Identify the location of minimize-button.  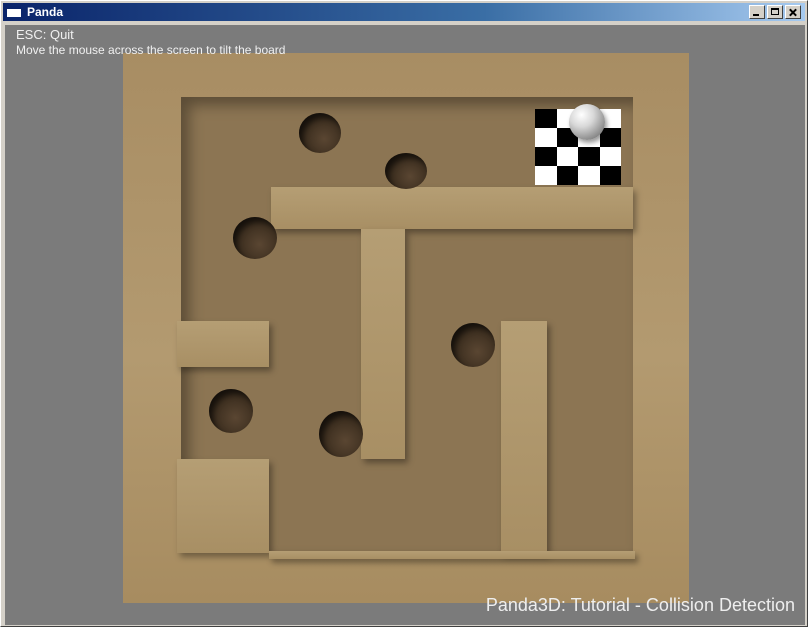
(757, 12).